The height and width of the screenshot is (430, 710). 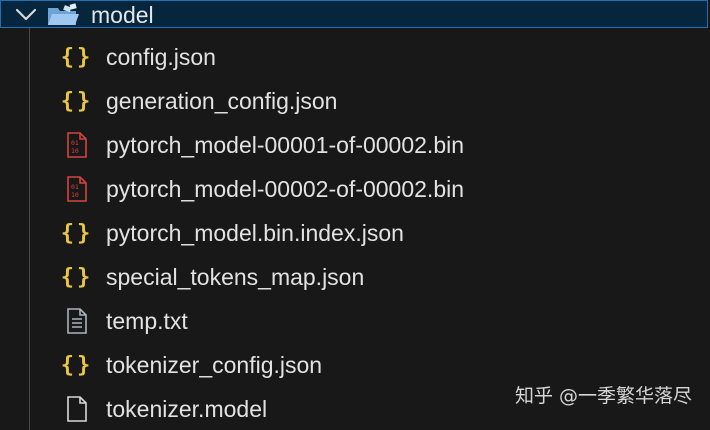 I want to click on folder-open-icon, so click(x=63, y=14).